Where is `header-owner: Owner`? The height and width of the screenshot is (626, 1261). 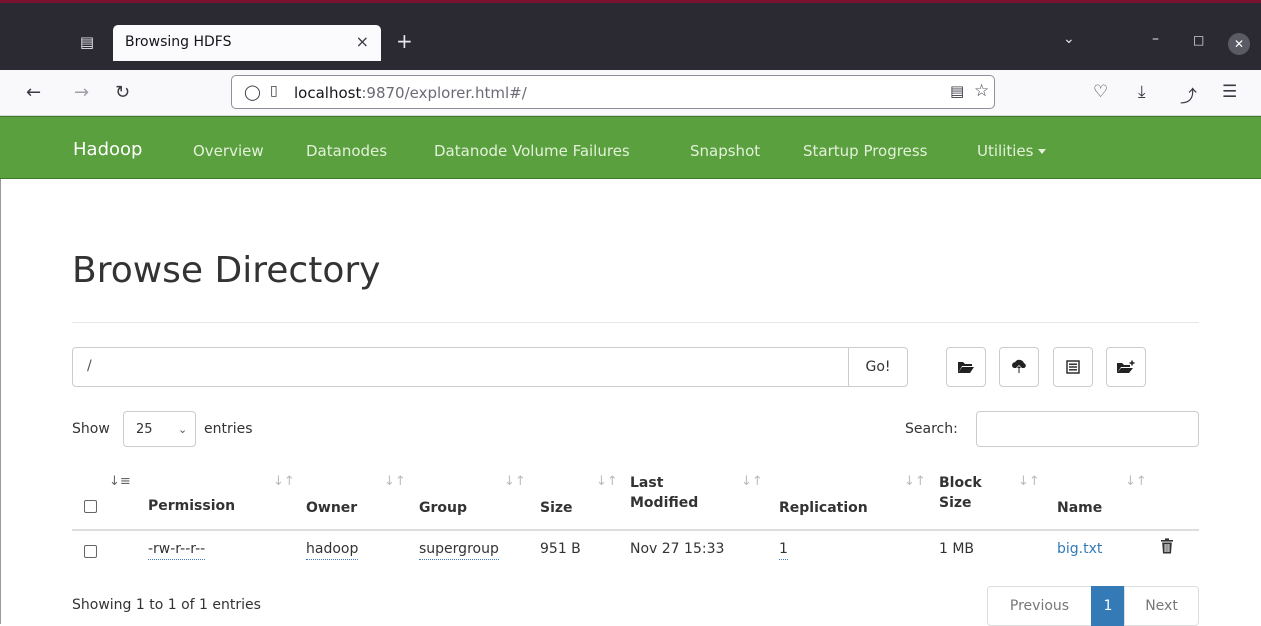 header-owner: Owner is located at coordinates (331, 508).